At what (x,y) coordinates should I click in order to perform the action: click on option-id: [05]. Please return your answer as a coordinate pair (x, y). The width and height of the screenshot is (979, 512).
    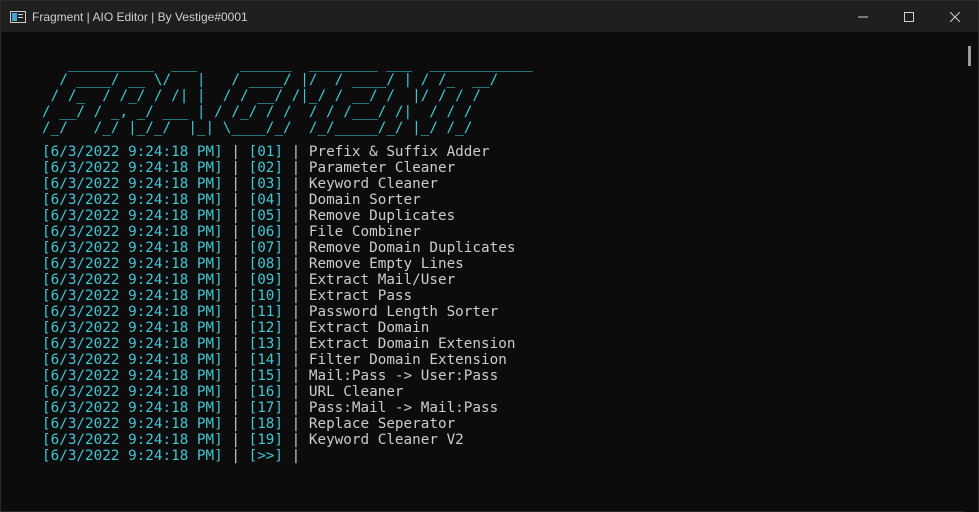
    Looking at the image, I should click on (266, 216).